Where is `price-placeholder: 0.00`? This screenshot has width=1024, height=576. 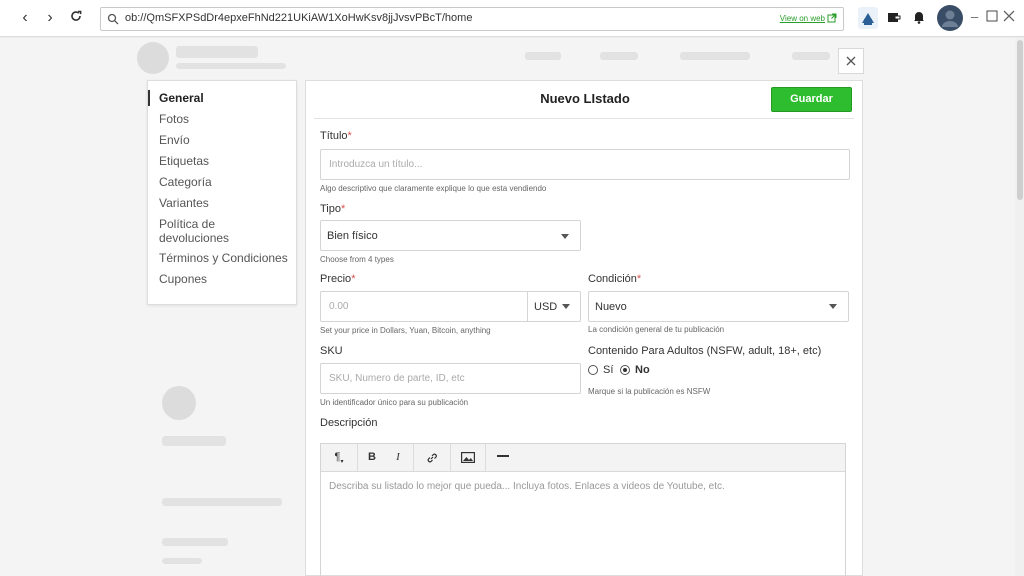
price-placeholder: 0.00 is located at coordinates (339, 306).